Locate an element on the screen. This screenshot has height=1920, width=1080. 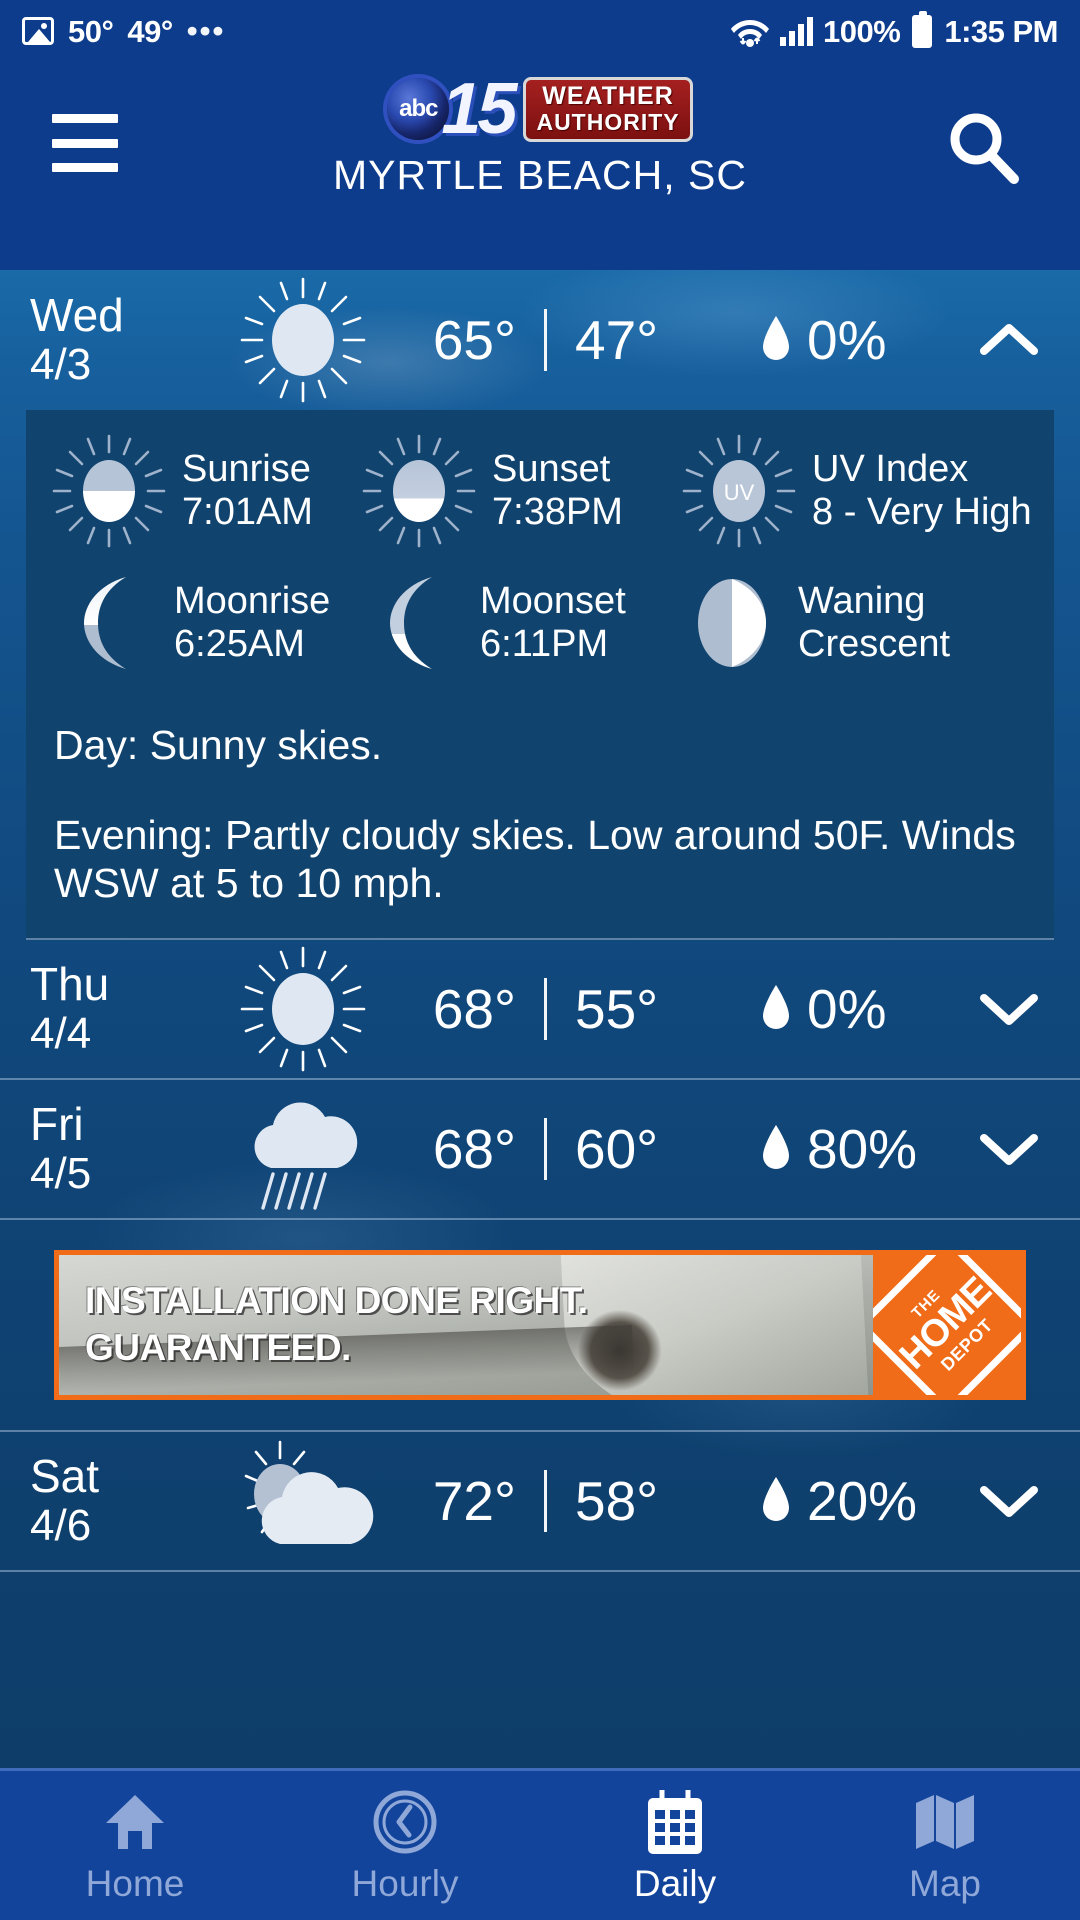
precip-probability: 0% is located at coordinates (866, 340).